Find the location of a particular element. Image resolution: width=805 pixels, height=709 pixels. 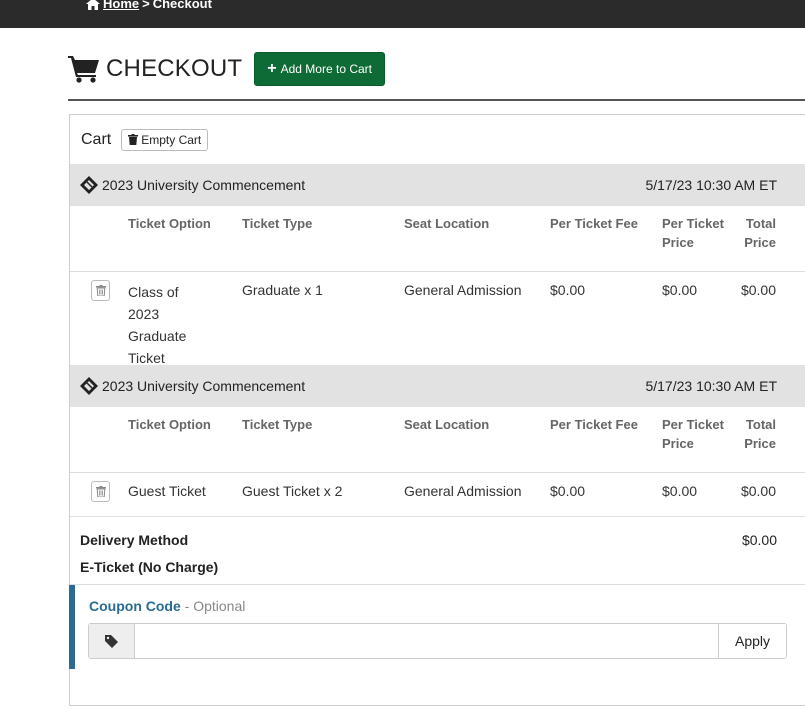

delivery-method-value: E-Ticket (No Charge) is located at coordinates (149, 567).